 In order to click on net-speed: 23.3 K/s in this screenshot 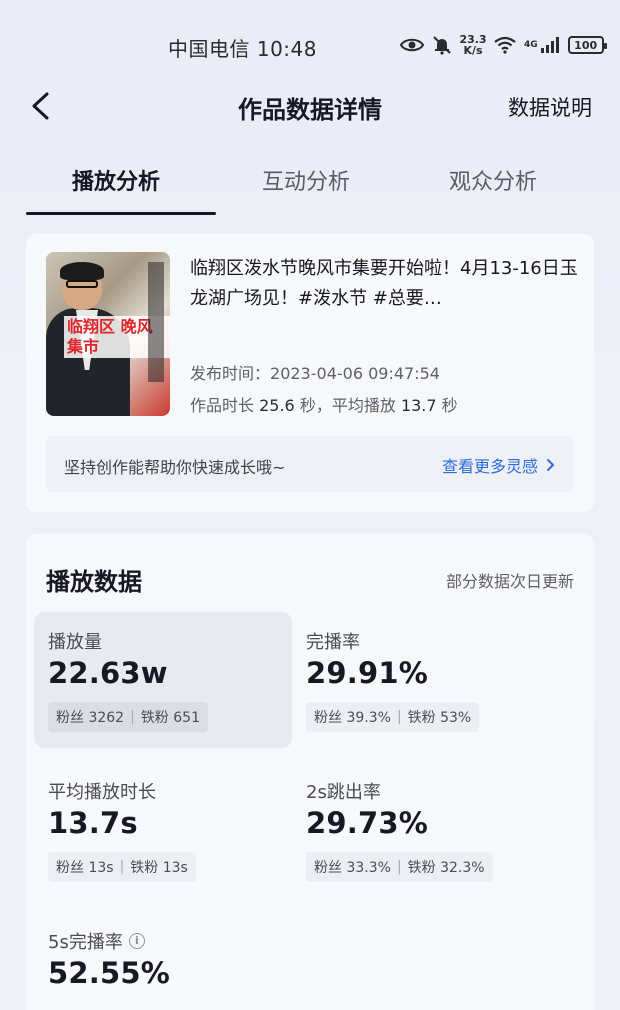, I will do `click(472, 45)`.